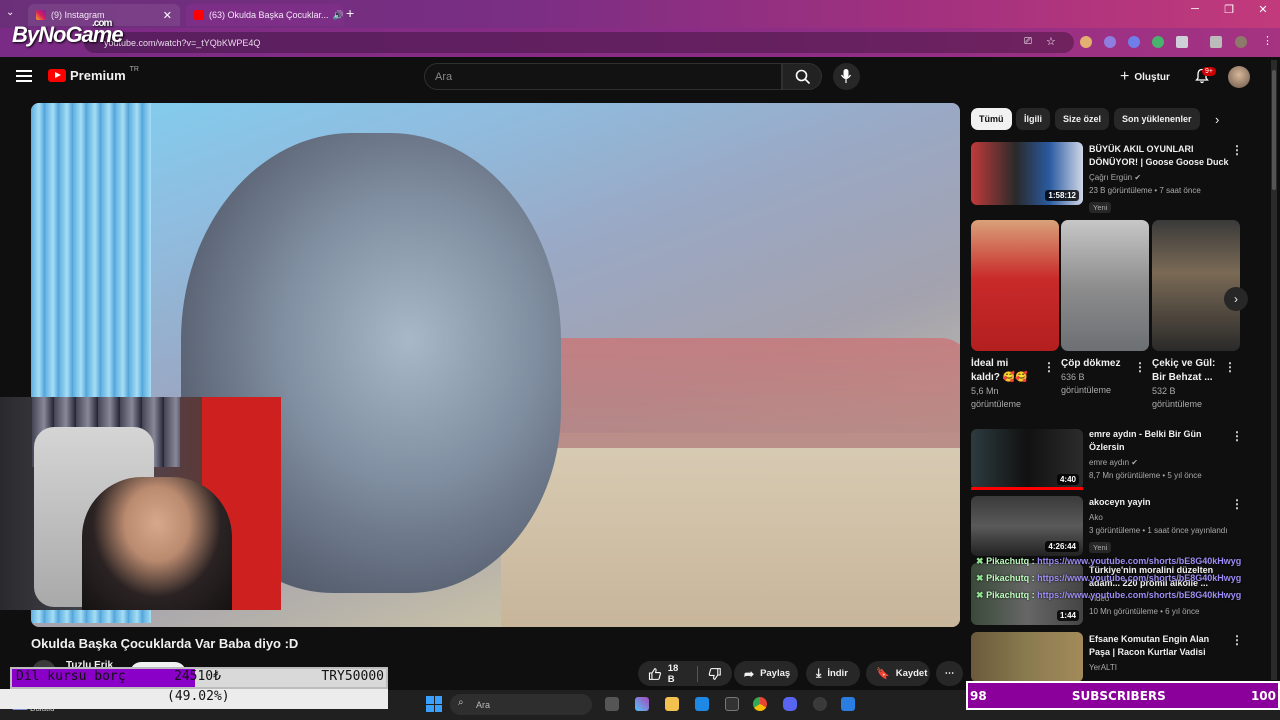  Describe the element at coordinates (1182, 42) in the screenshot. I see `extensions-puzzle-icon` at that location.